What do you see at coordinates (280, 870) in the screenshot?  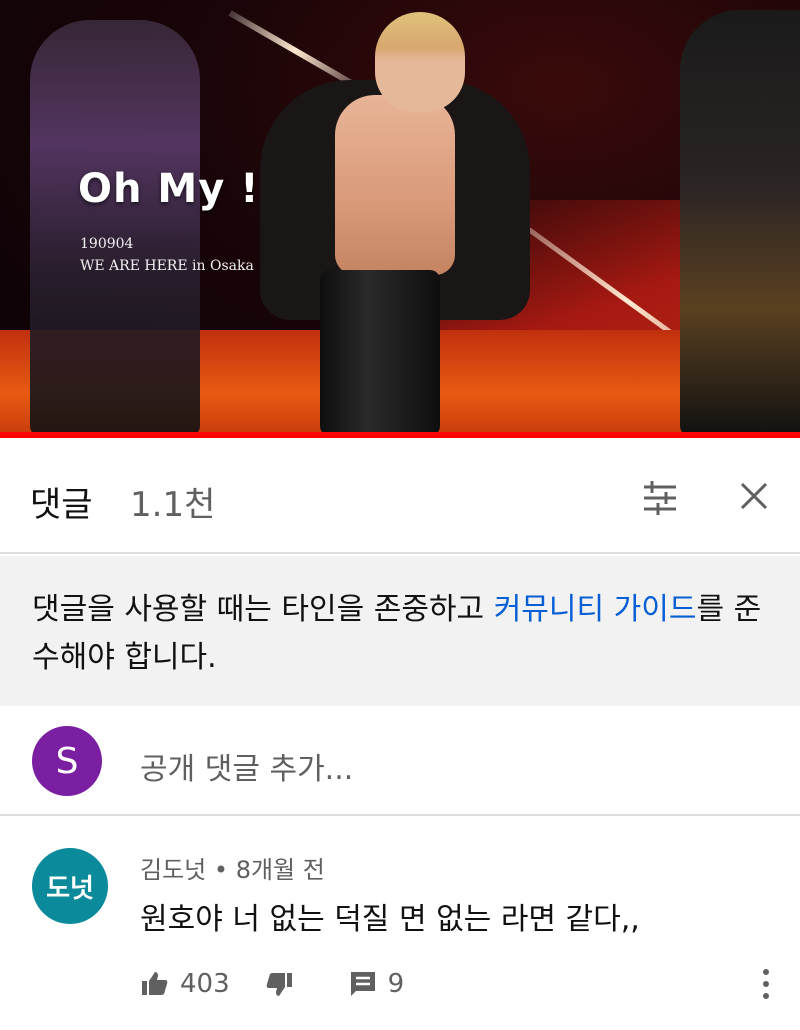 I see `comment-time: 8개월 전` at bounding box center [280, 870].